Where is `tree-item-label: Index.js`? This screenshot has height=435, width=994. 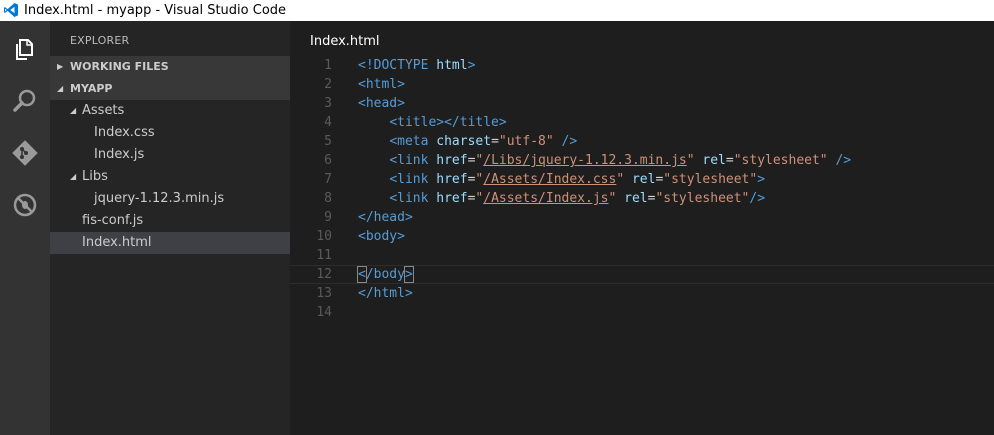
tree-item-label: Index.js is located at coordinates (119, 154).